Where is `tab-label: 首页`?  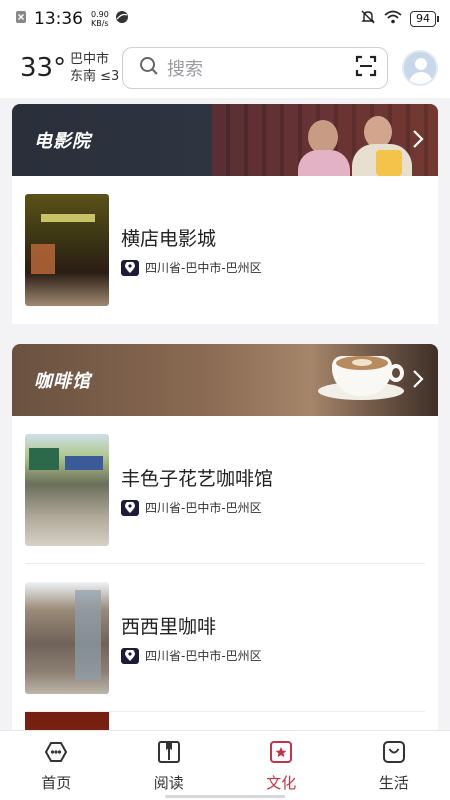 tab-label: 首页 is located at coordinates (56, 783).